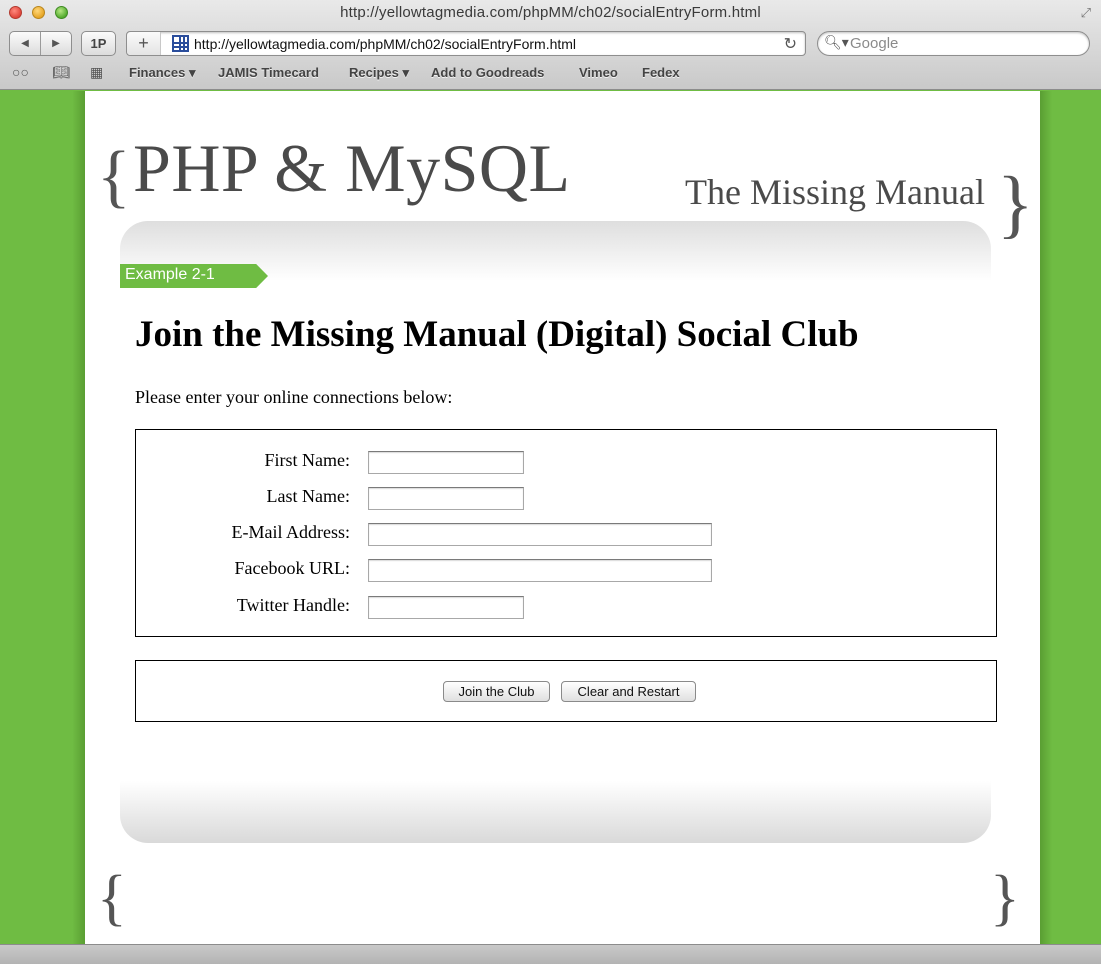 This screenshot has height=964, width=1101. Describe the element at coordinates (291, 532) in the screenshot. I see `email-label: E-Mail Address:` at that location.